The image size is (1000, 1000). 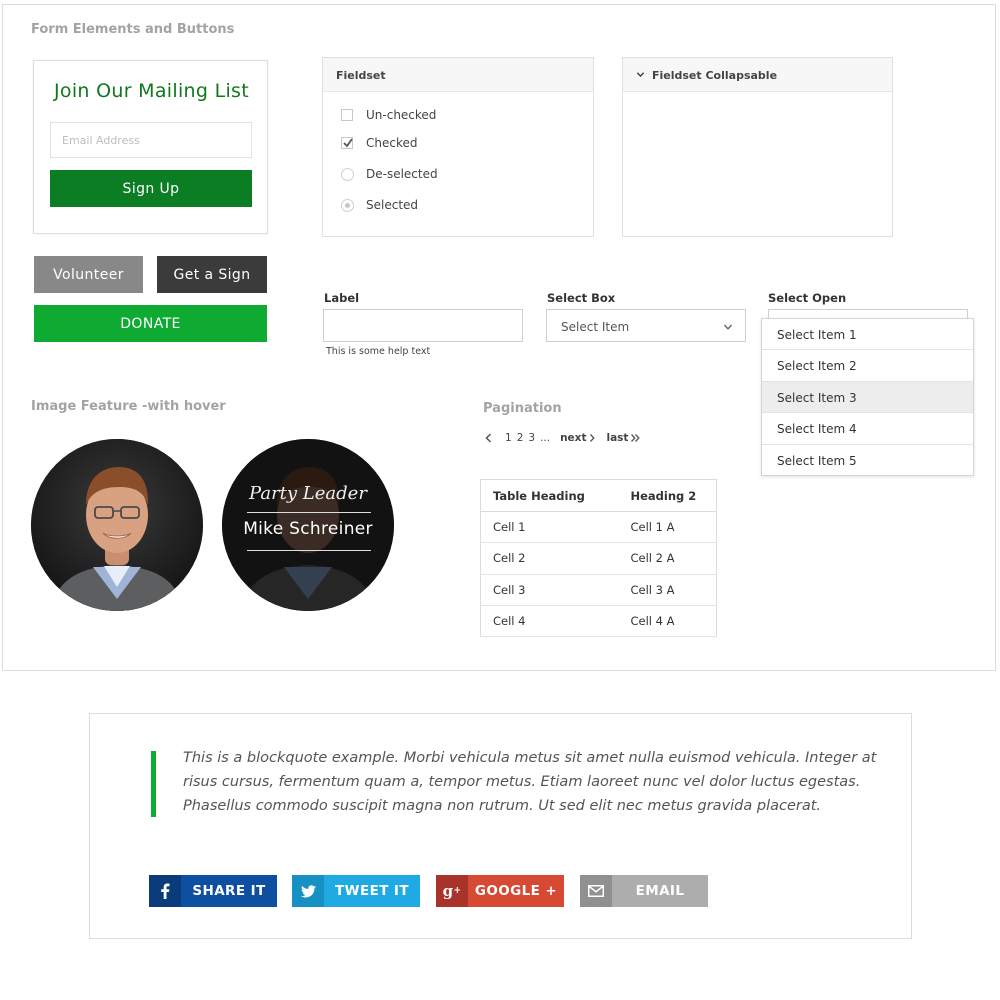 I want to click on table-row: Cell 1 Cell 1 A, so click(x=598, y=527).